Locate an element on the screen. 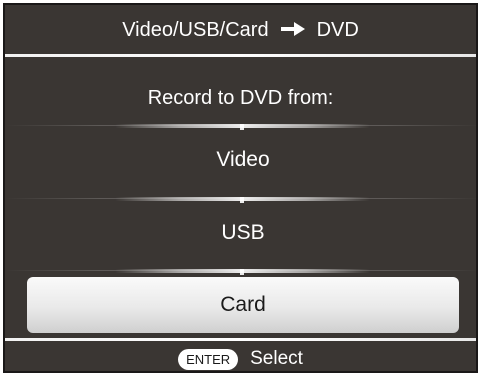 Image resolution: width=483 pixels, height=378 pixels. enter-key-badge: ENTER is located at coordinates (208, 359).